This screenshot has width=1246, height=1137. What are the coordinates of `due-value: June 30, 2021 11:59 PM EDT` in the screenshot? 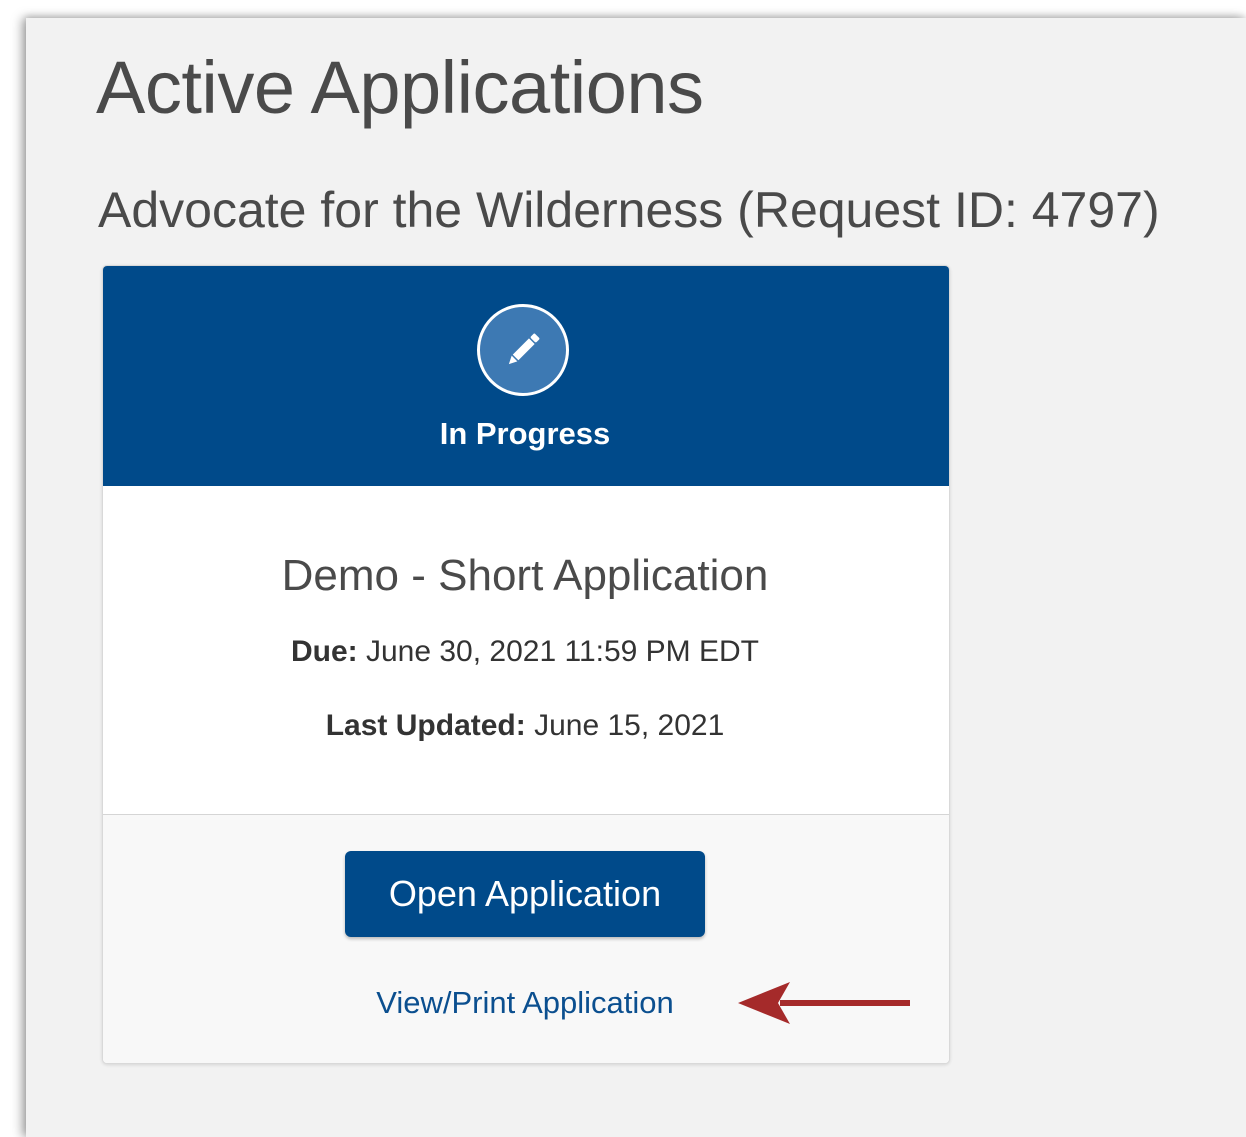 It's located at (562, 651).